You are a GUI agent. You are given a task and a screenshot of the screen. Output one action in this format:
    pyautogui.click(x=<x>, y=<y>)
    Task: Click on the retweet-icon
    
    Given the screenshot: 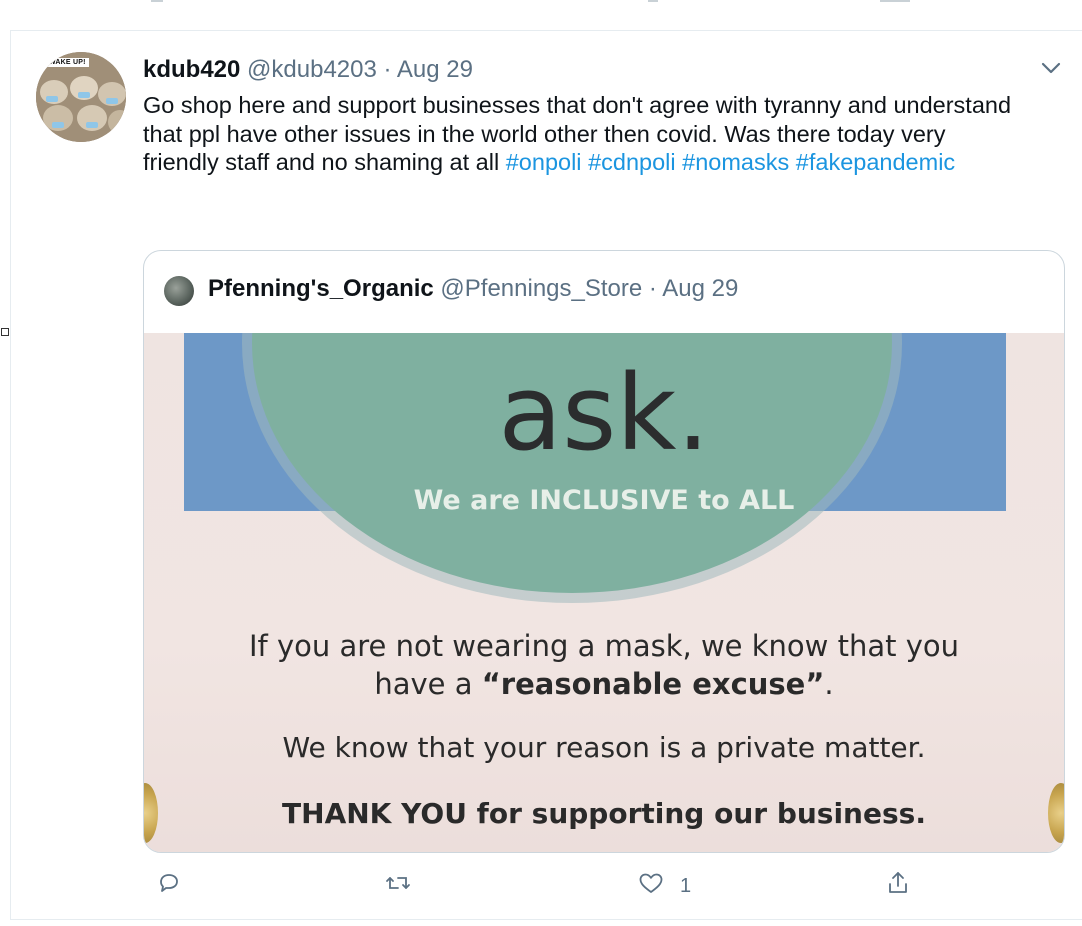 What is the action you would take?
    pyautogui.click(x=398, y=886)
    